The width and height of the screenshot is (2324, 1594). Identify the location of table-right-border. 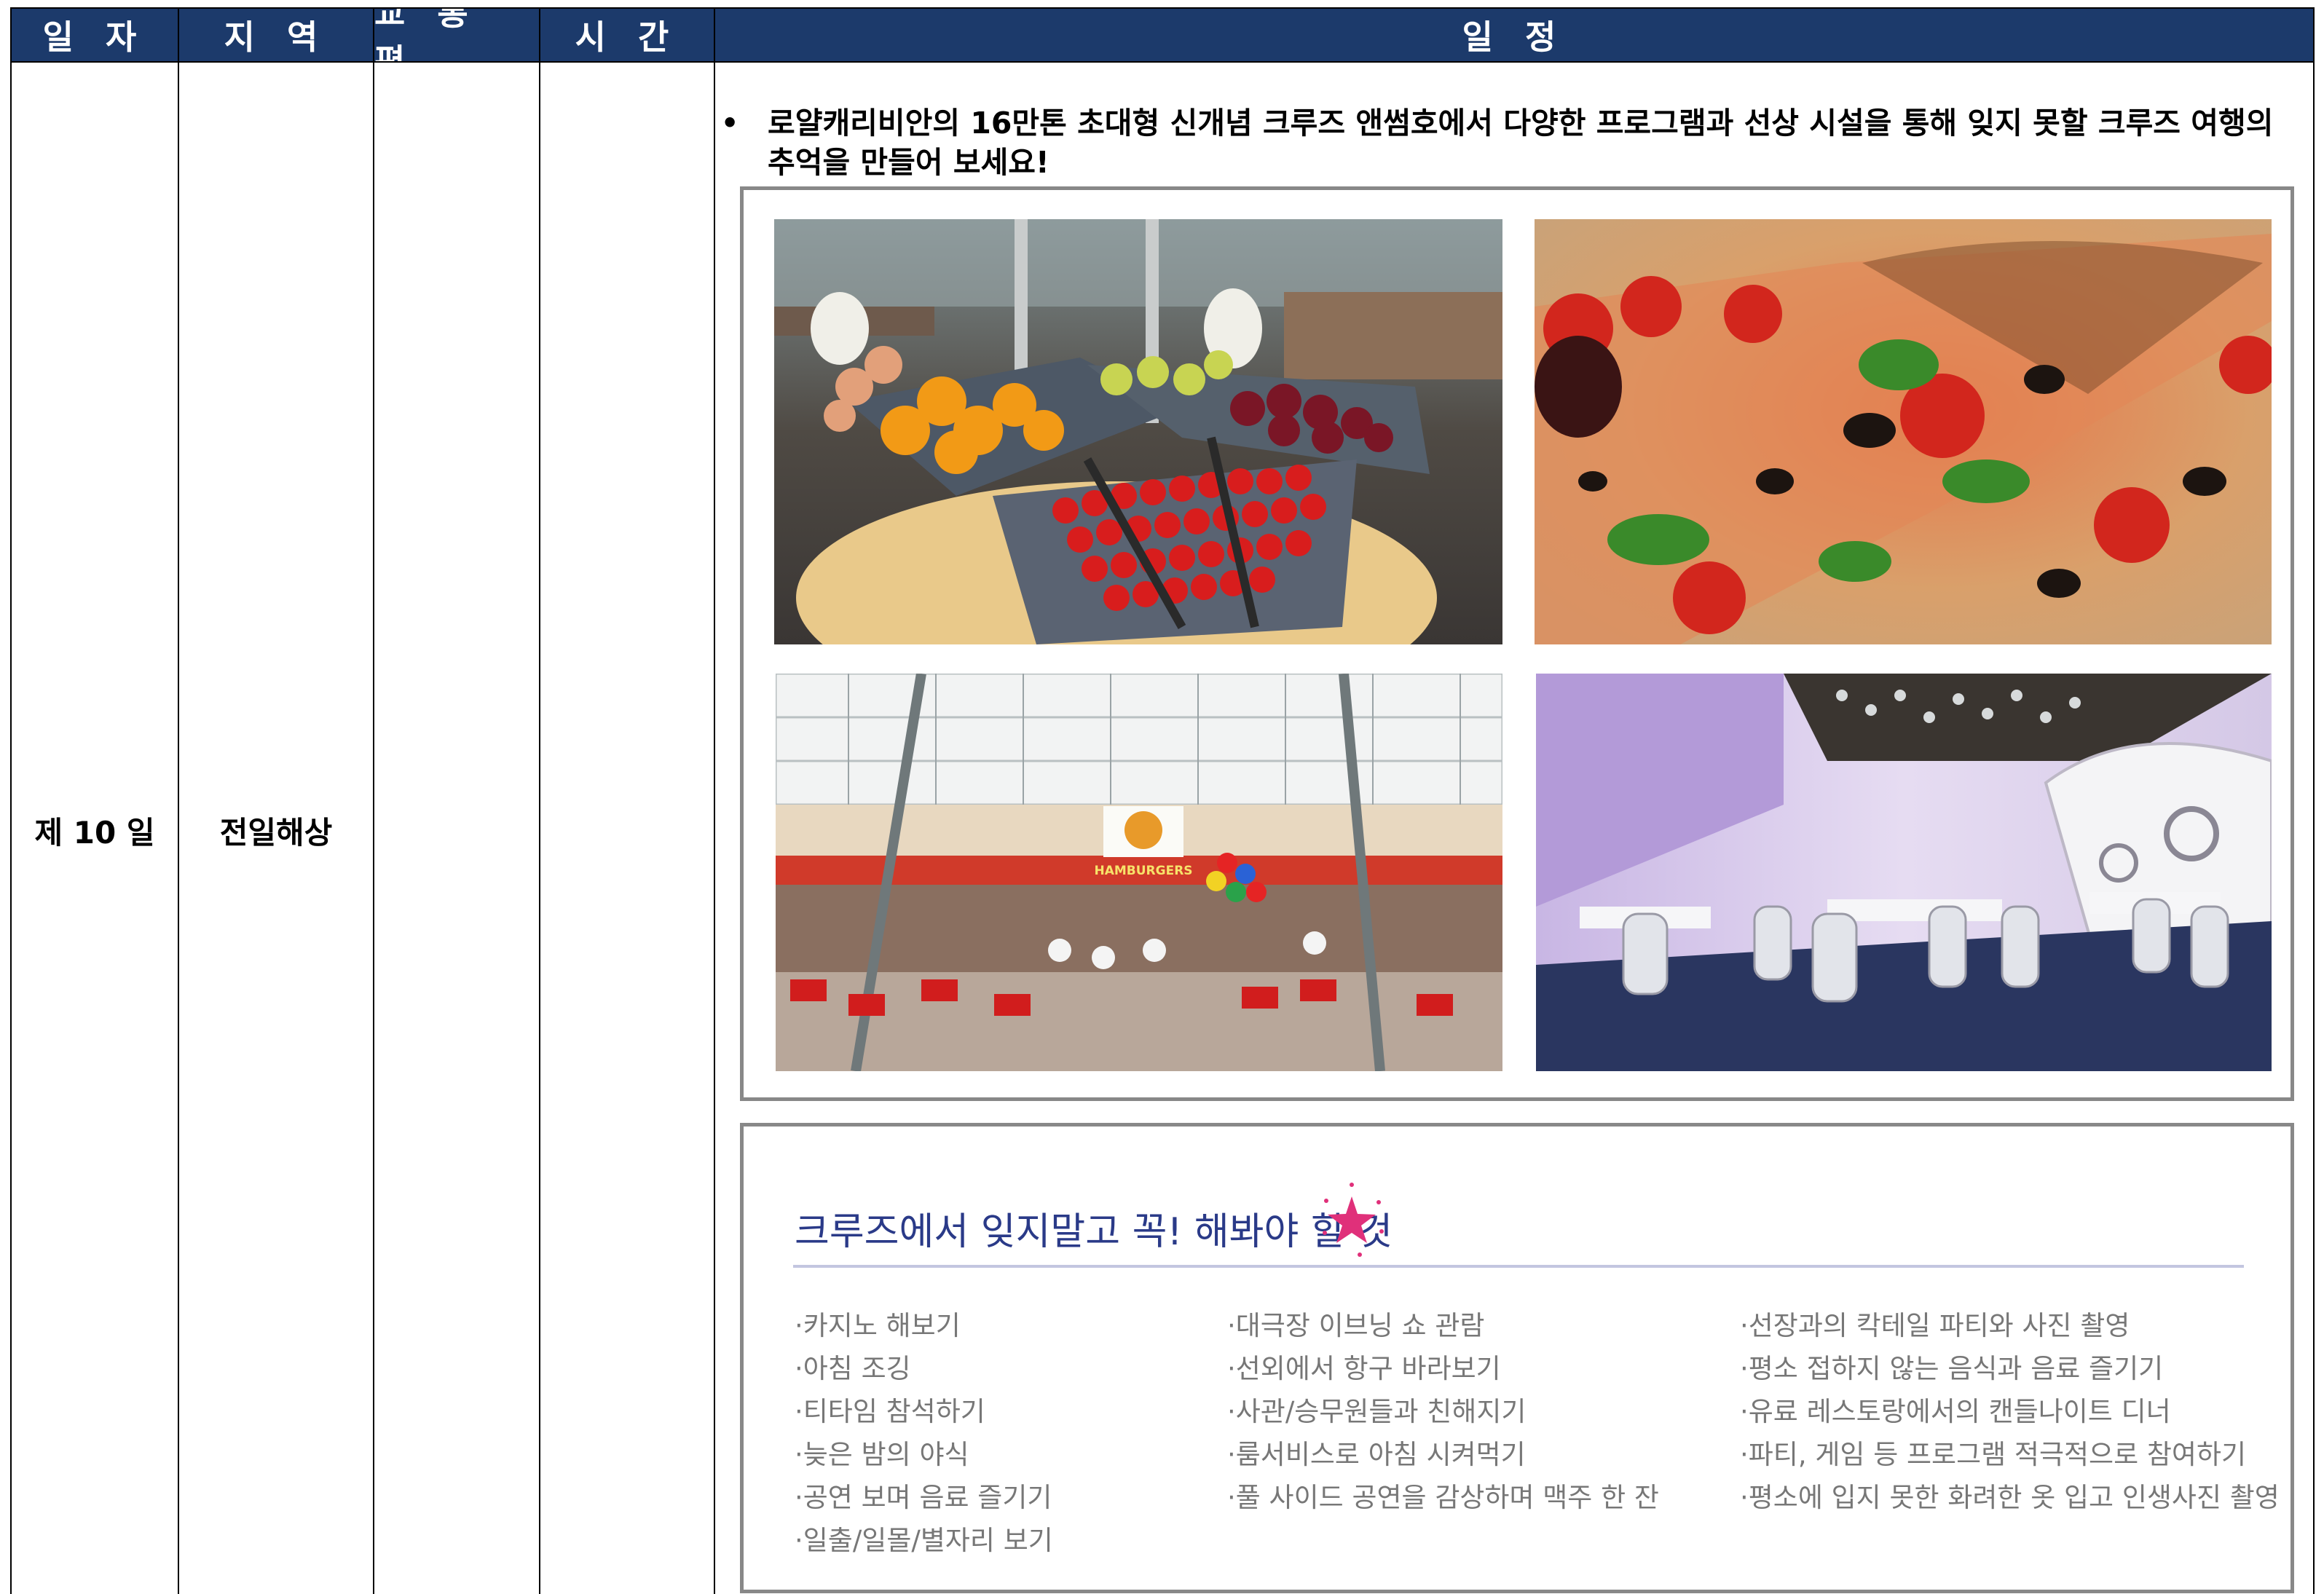
(2314, 800).